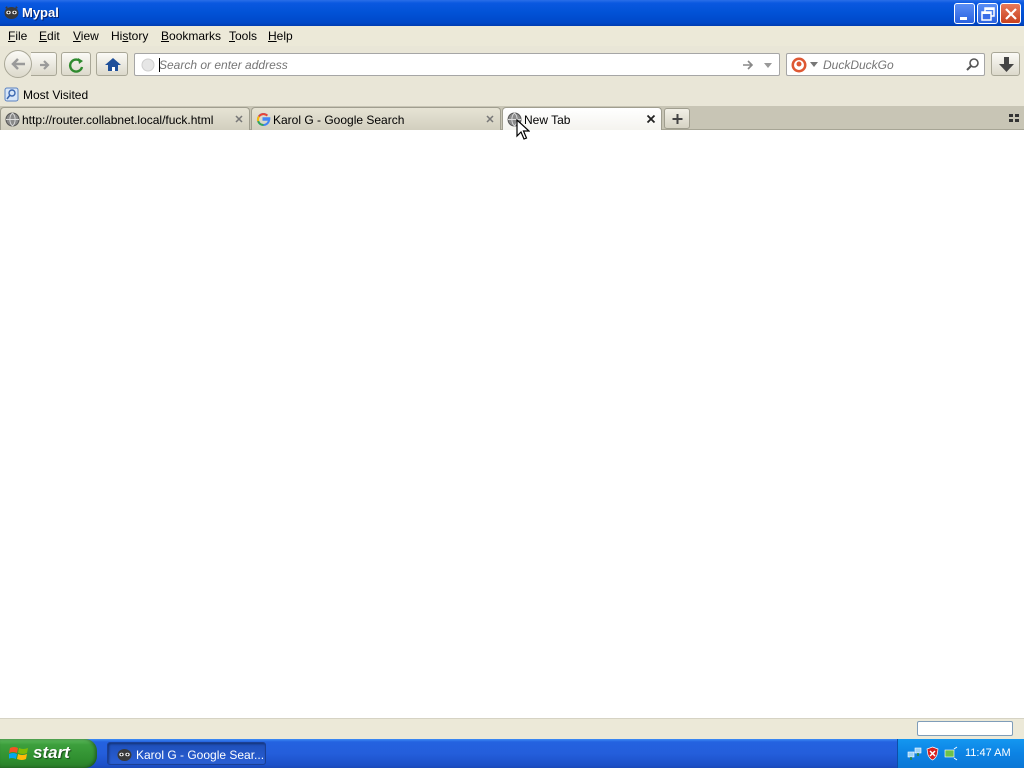  I want to click on navigation-toolbar, so click(512, 65).